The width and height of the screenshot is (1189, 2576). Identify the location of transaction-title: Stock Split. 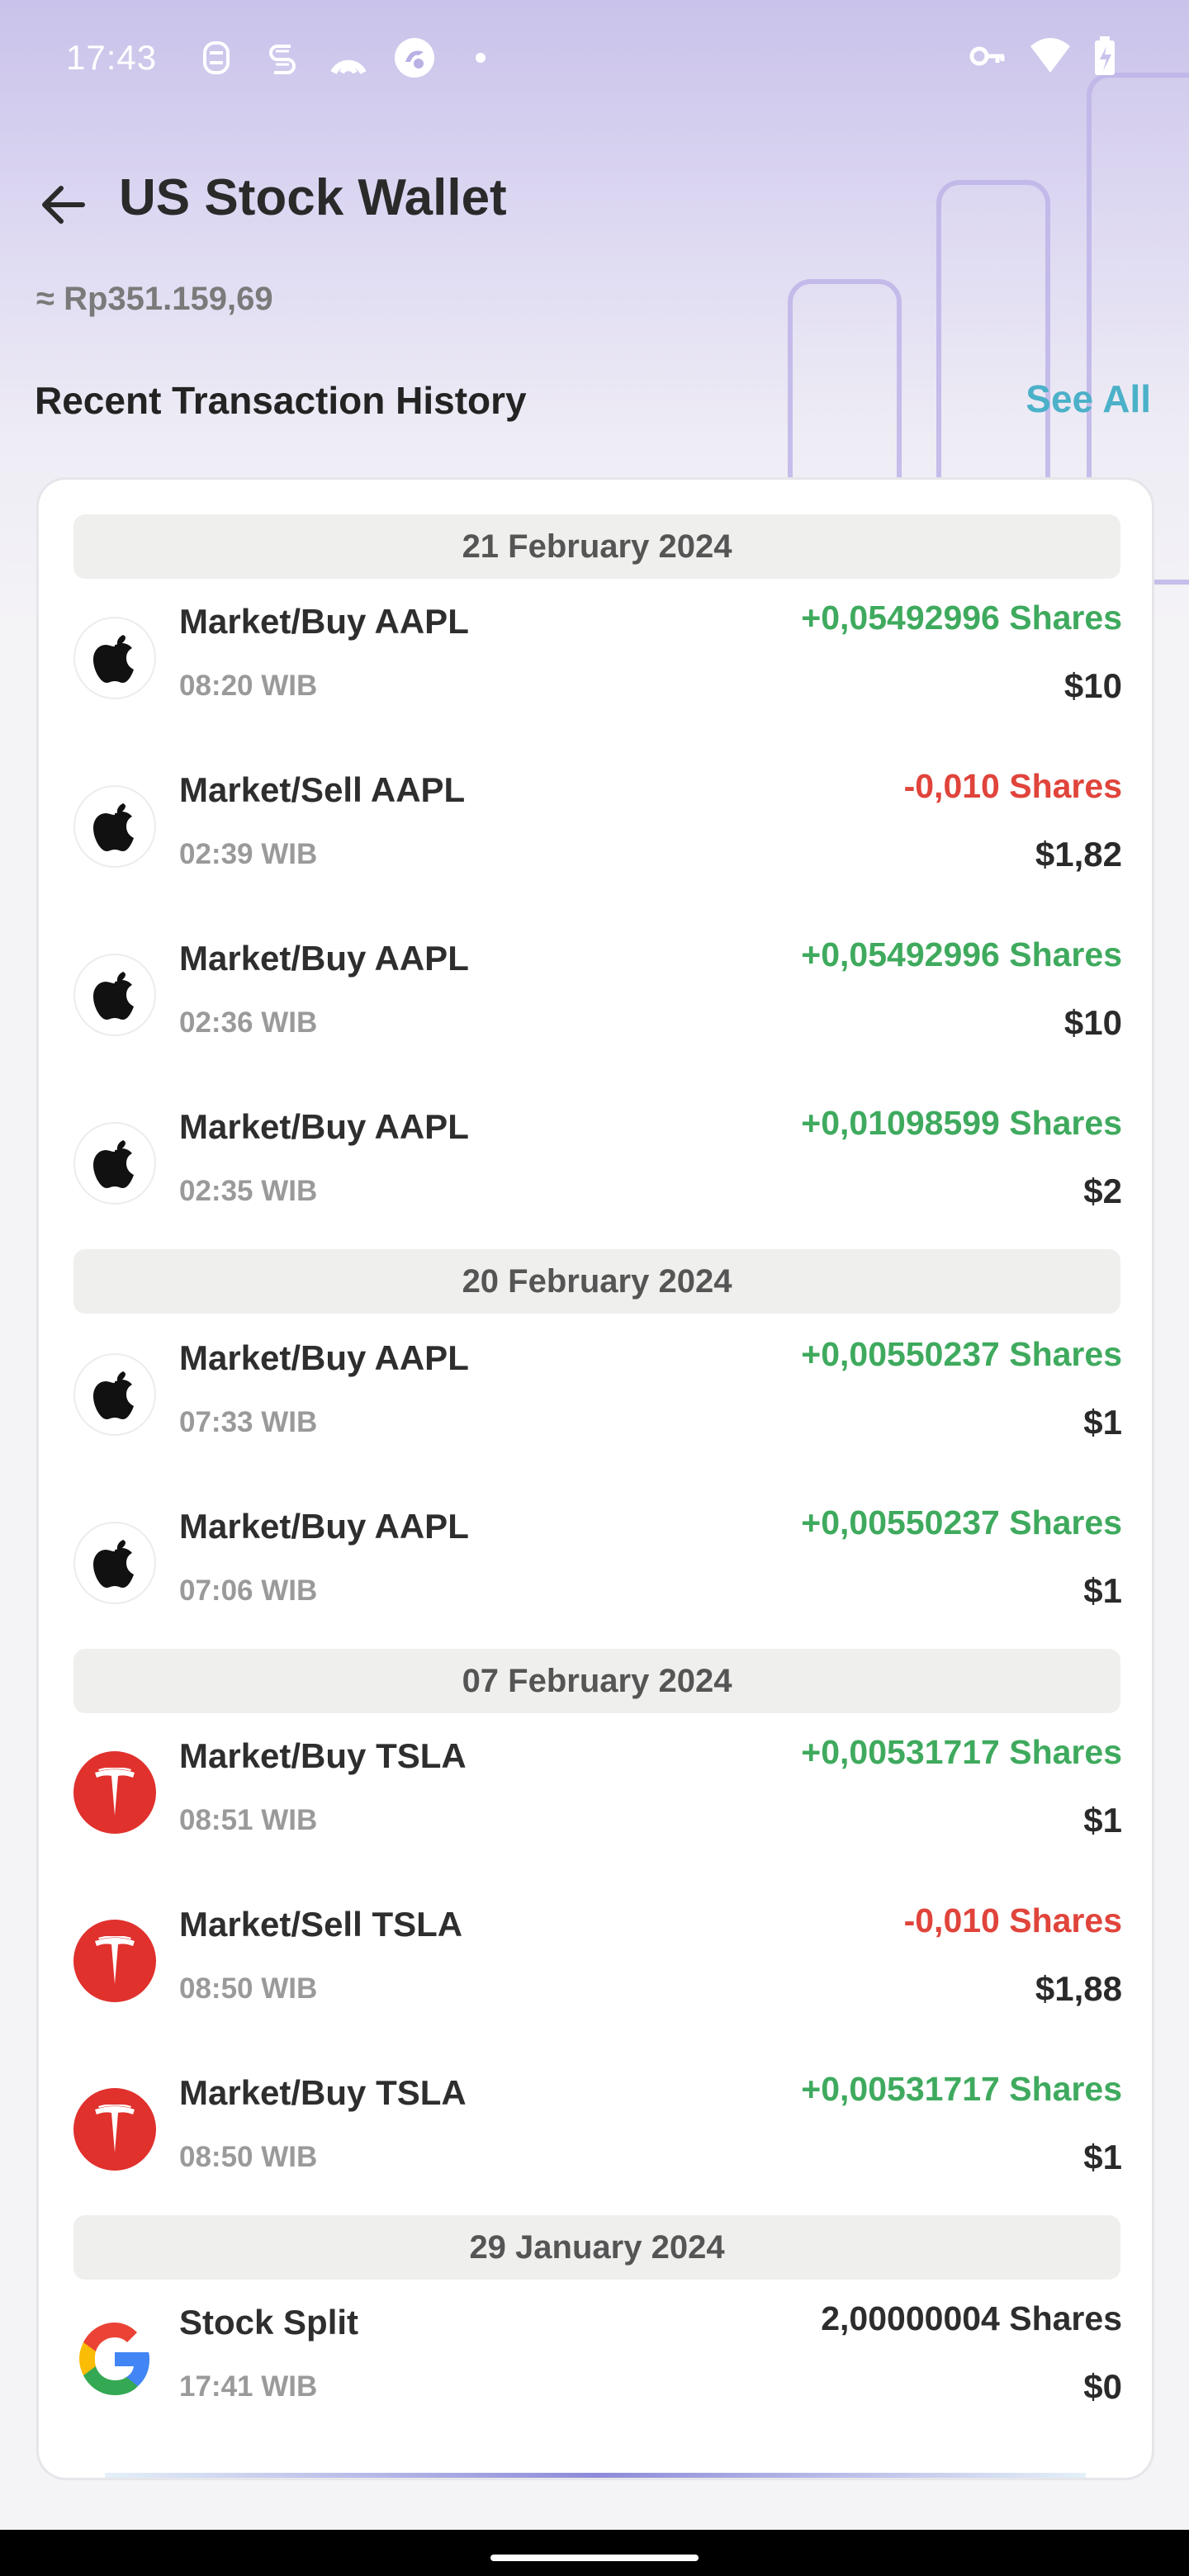
(269, 2322).